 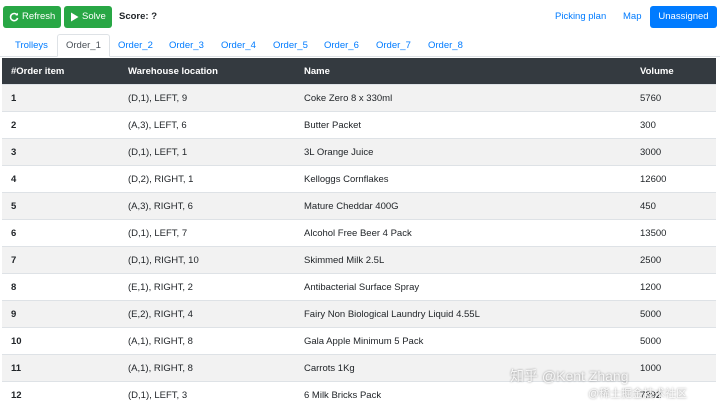 What do you see at coordinates (135, 45) in the screenshot?
I see `tab-order-2: Order_2` at bounding box center [135, 45].